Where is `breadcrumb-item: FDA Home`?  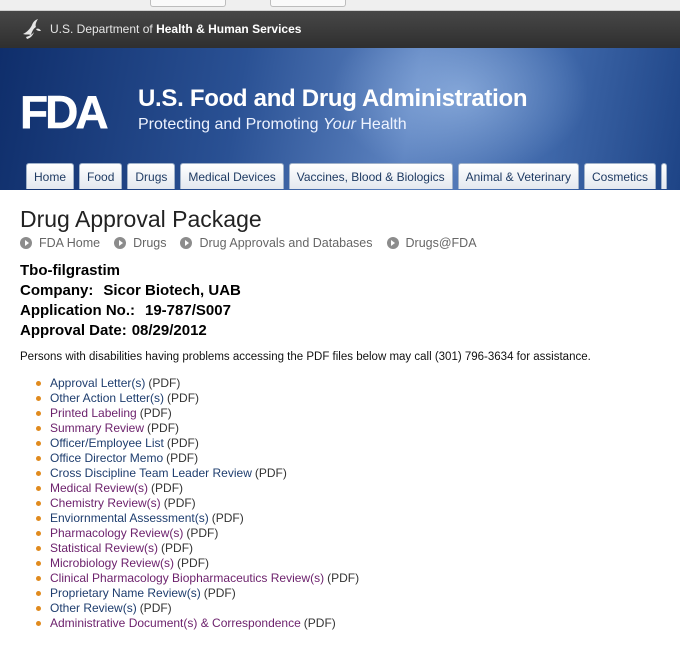
breadcrumb-item: FDA Home is located at coordinates (60, 243).